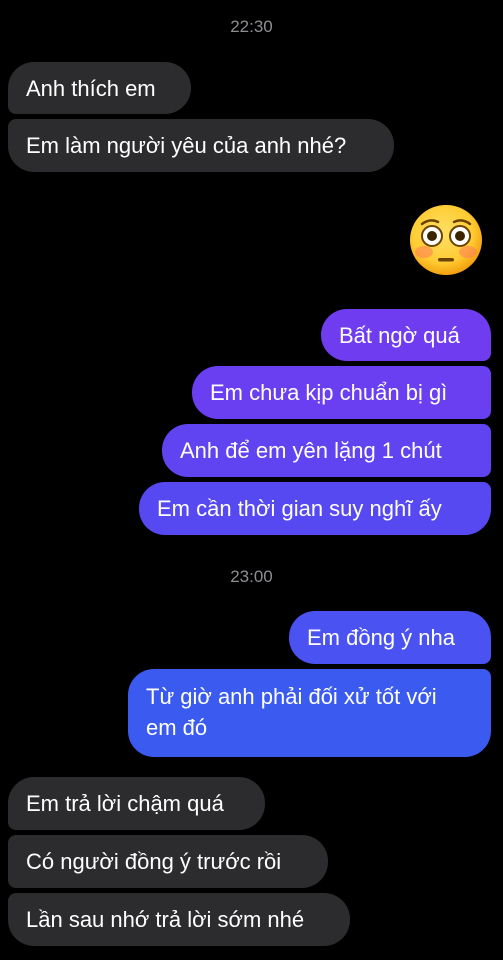 The image size is (503, 960). I want to click on message-text: Có người đồng ý trước rồi, so click(154, 861).